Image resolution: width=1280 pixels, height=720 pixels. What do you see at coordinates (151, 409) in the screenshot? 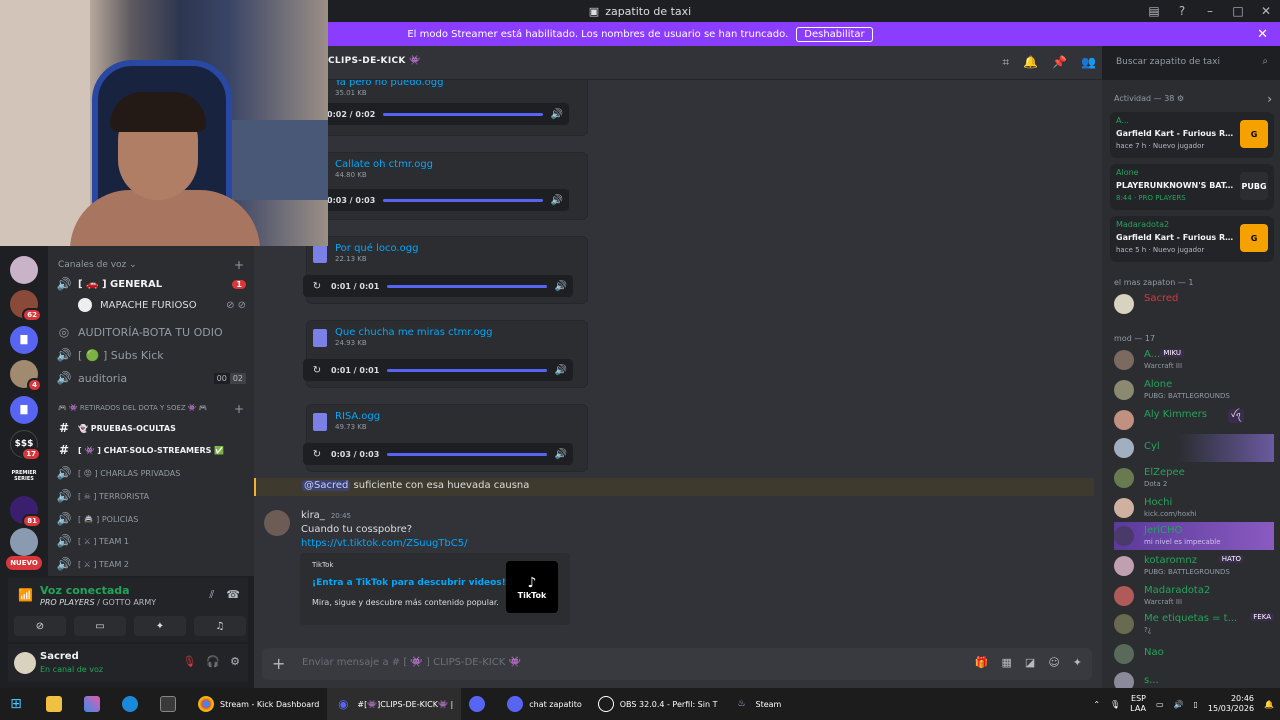
I see `category-retirados: 🎮 👾 RETIRADOS DEL DOTA Y SOEZ 👾 🎮 +` at bounding box center [151, 409].